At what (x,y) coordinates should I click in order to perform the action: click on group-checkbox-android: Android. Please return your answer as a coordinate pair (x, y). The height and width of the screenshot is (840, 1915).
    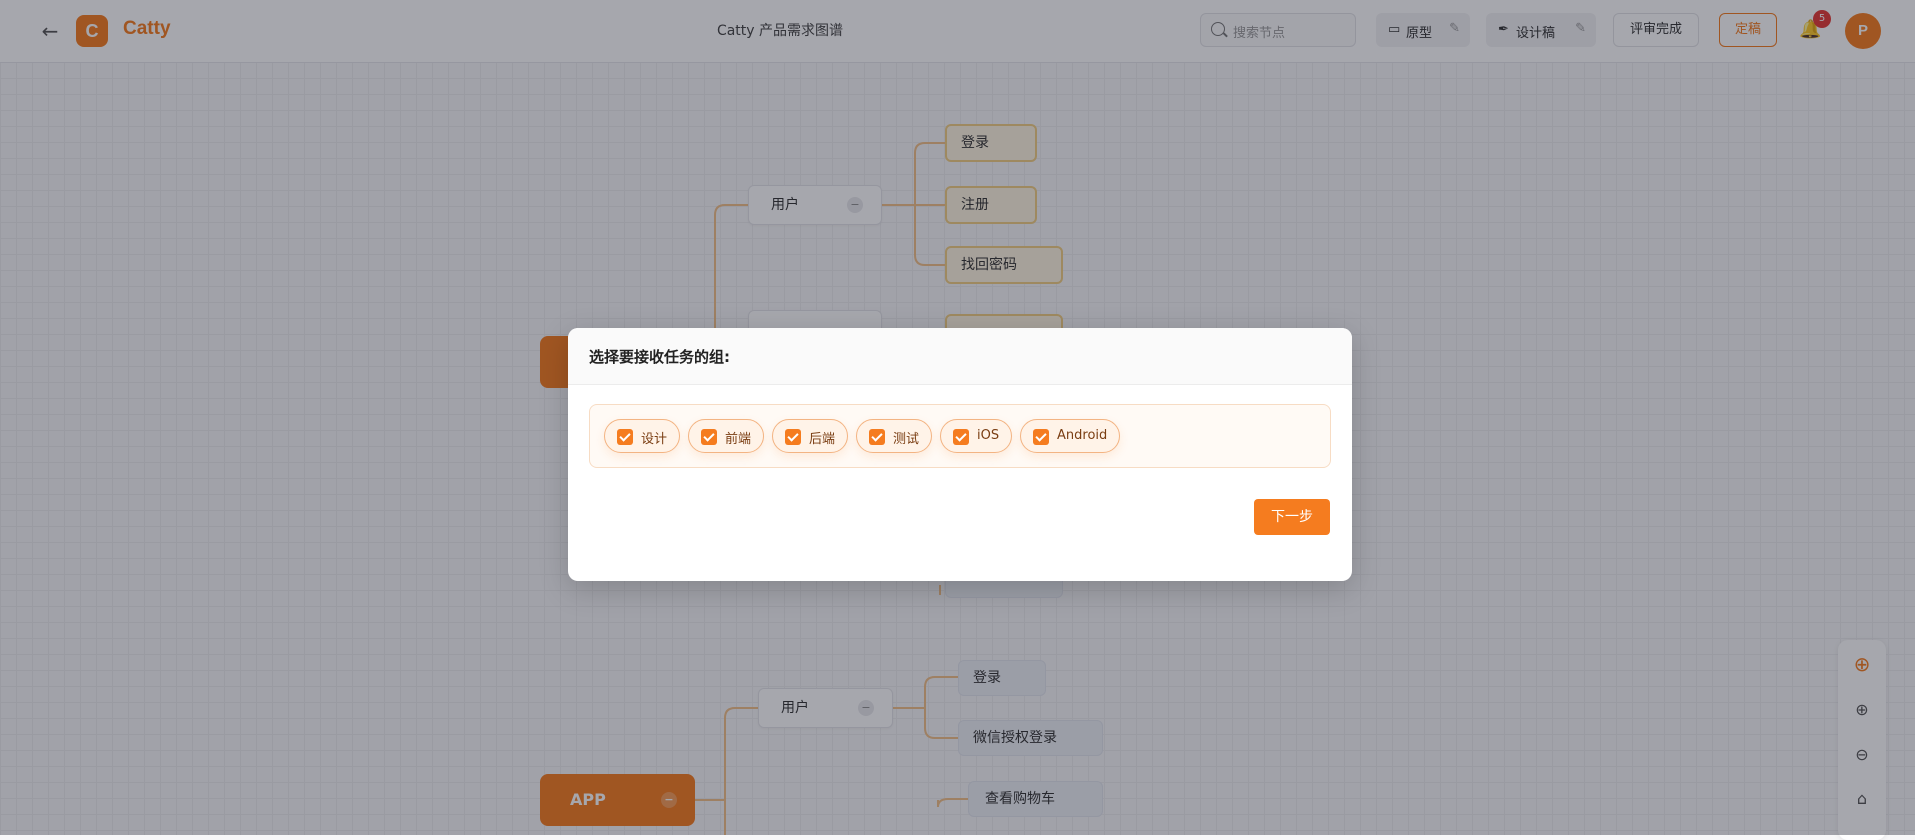
    Looking at the image, I should click on (1070, 436).